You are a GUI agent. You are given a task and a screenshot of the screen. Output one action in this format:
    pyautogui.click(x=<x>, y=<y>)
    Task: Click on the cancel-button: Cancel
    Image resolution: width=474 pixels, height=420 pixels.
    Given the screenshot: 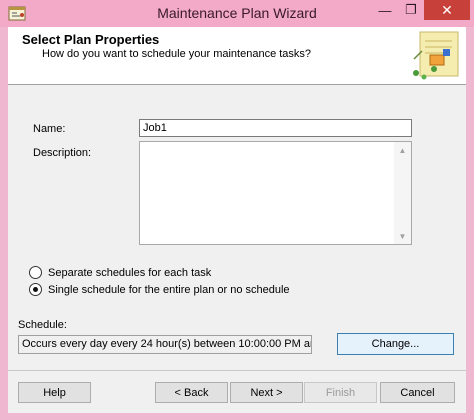 What is the action you would take?
    pyautogui.click(x=417, y=392)
    